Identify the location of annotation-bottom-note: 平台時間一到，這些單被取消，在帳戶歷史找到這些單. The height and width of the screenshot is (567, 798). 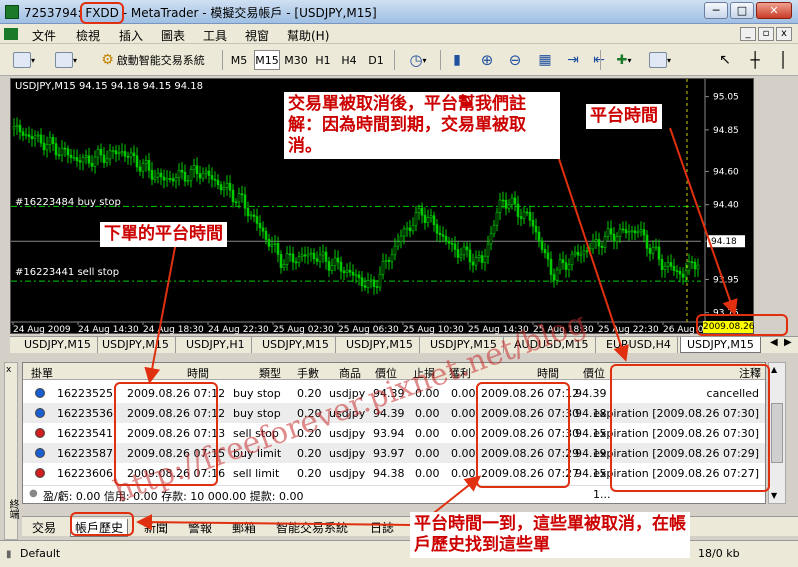
(550, 535).